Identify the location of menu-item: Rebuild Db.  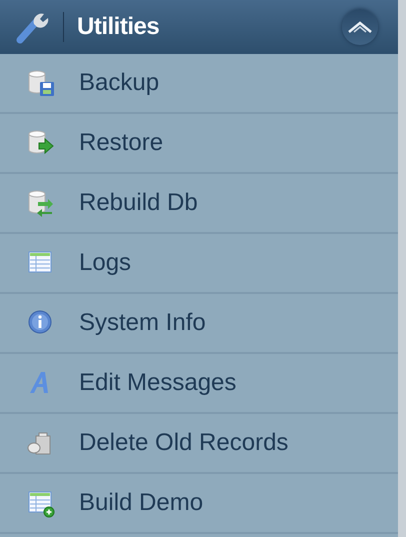
(199, 204).